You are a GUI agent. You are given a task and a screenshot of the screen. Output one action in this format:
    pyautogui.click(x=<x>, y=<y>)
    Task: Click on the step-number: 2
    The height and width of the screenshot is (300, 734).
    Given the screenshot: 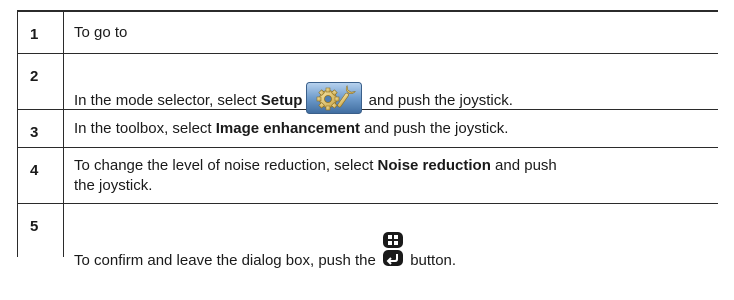 What is the action you would take?
    pyautogui.click(x=41, y=81)
    